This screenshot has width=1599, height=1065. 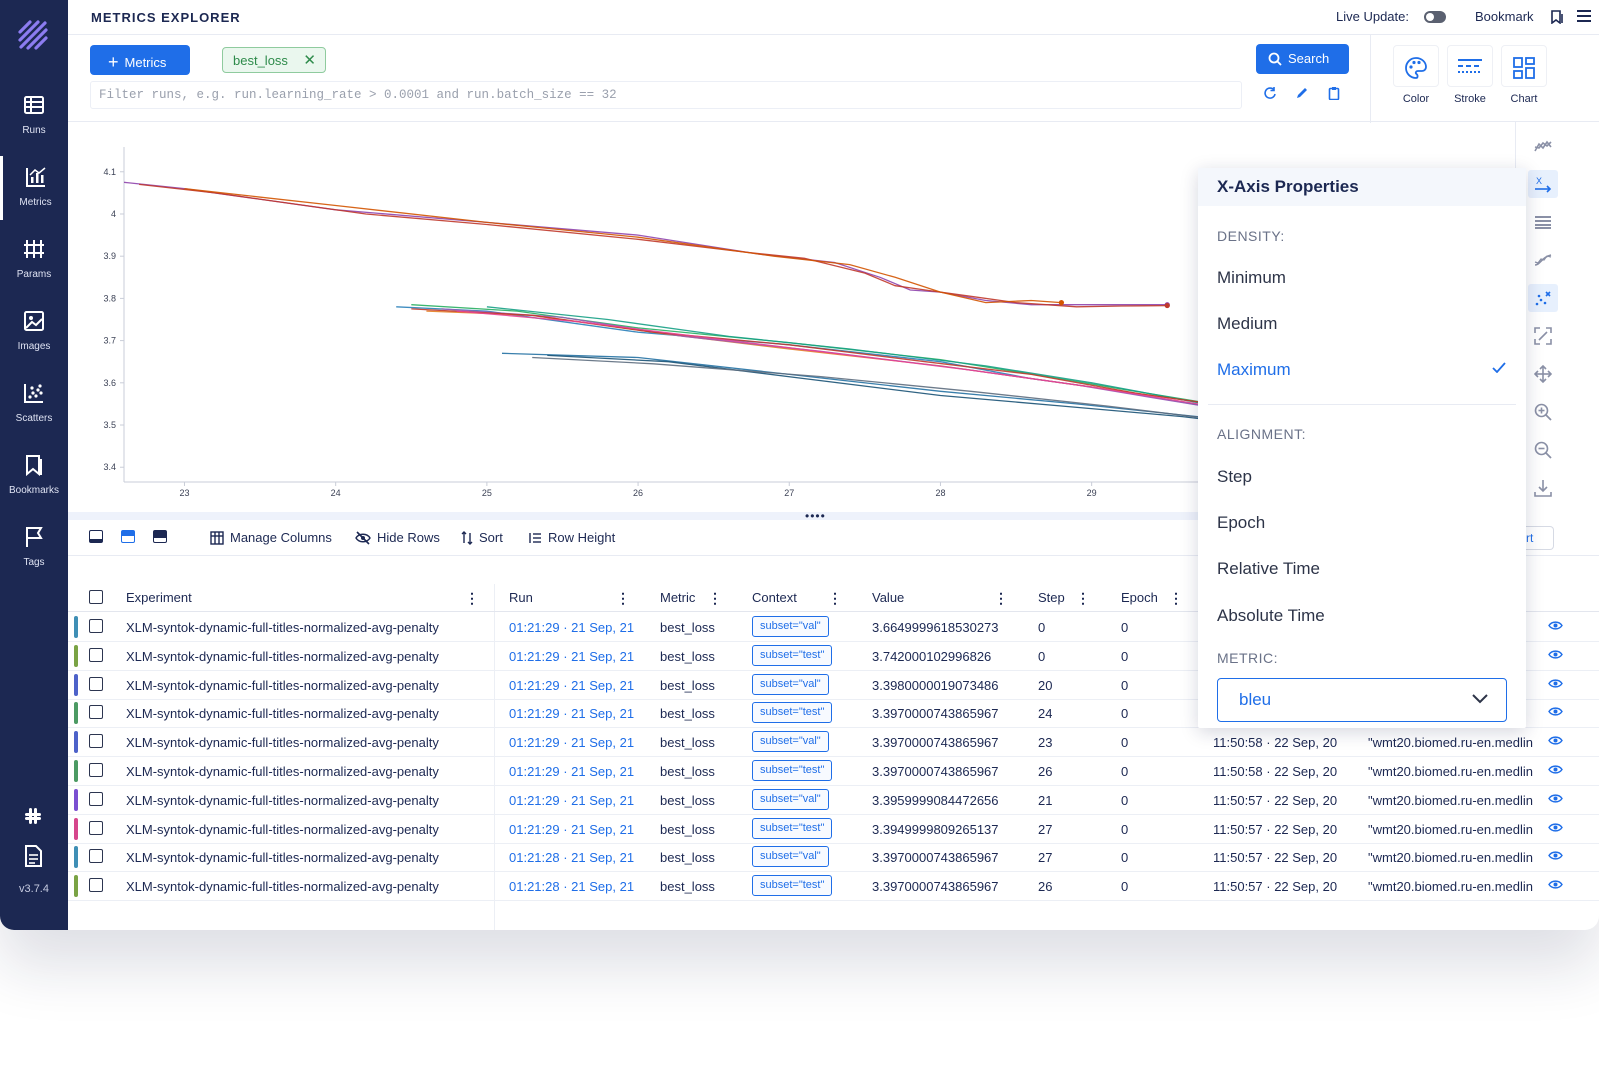 I want to click on column-header-step: Step, so click(x=1051, y=597).